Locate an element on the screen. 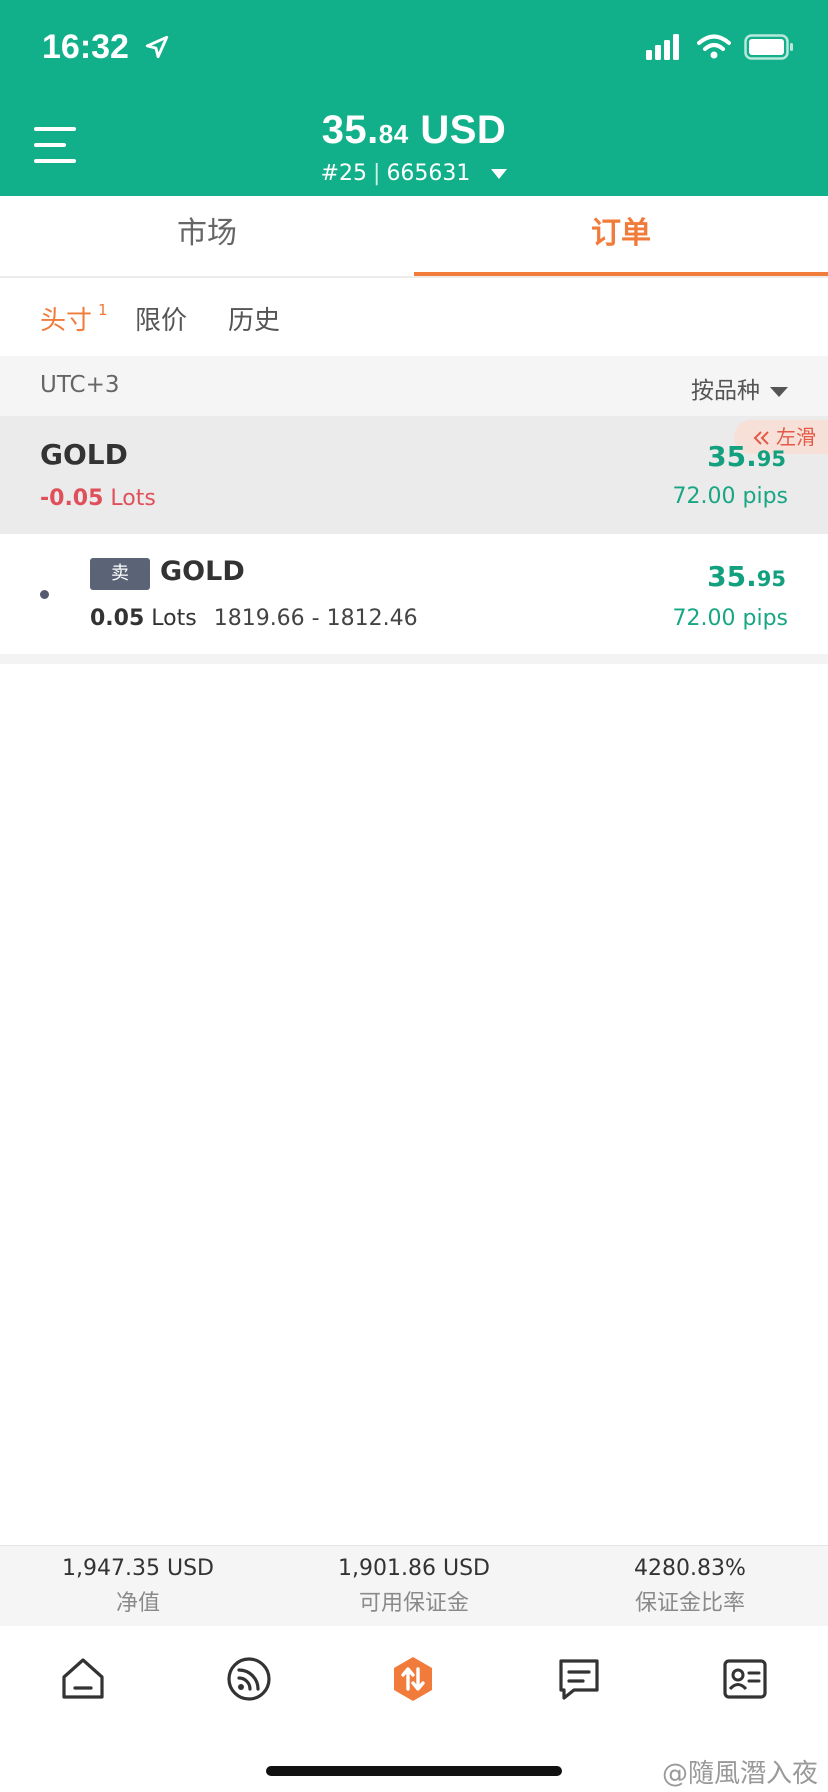 This screenshot has height=1792, width=828. trade-icon is located at coordinates (413, 1679).